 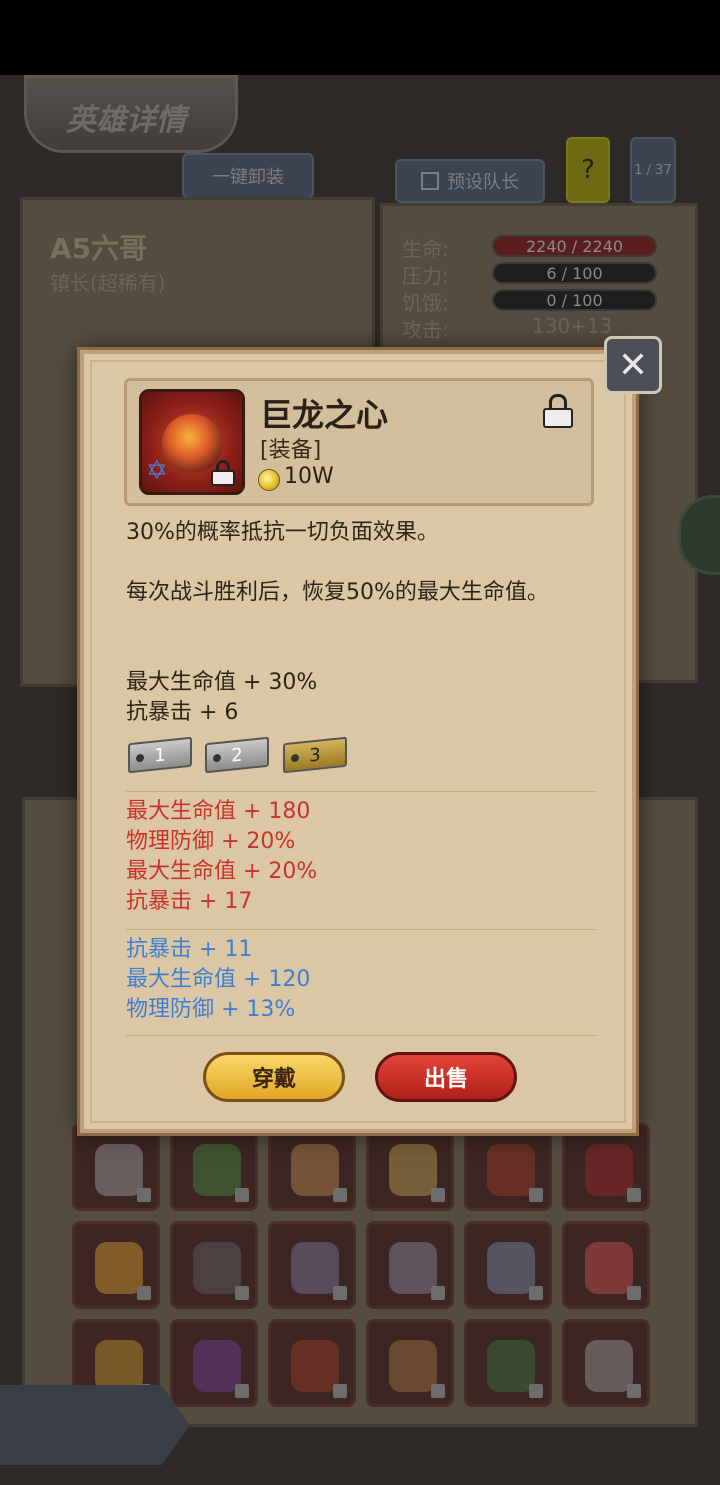 I want to click on red-stat: 最大生命值 + 20%, so click(x=222, y=871).